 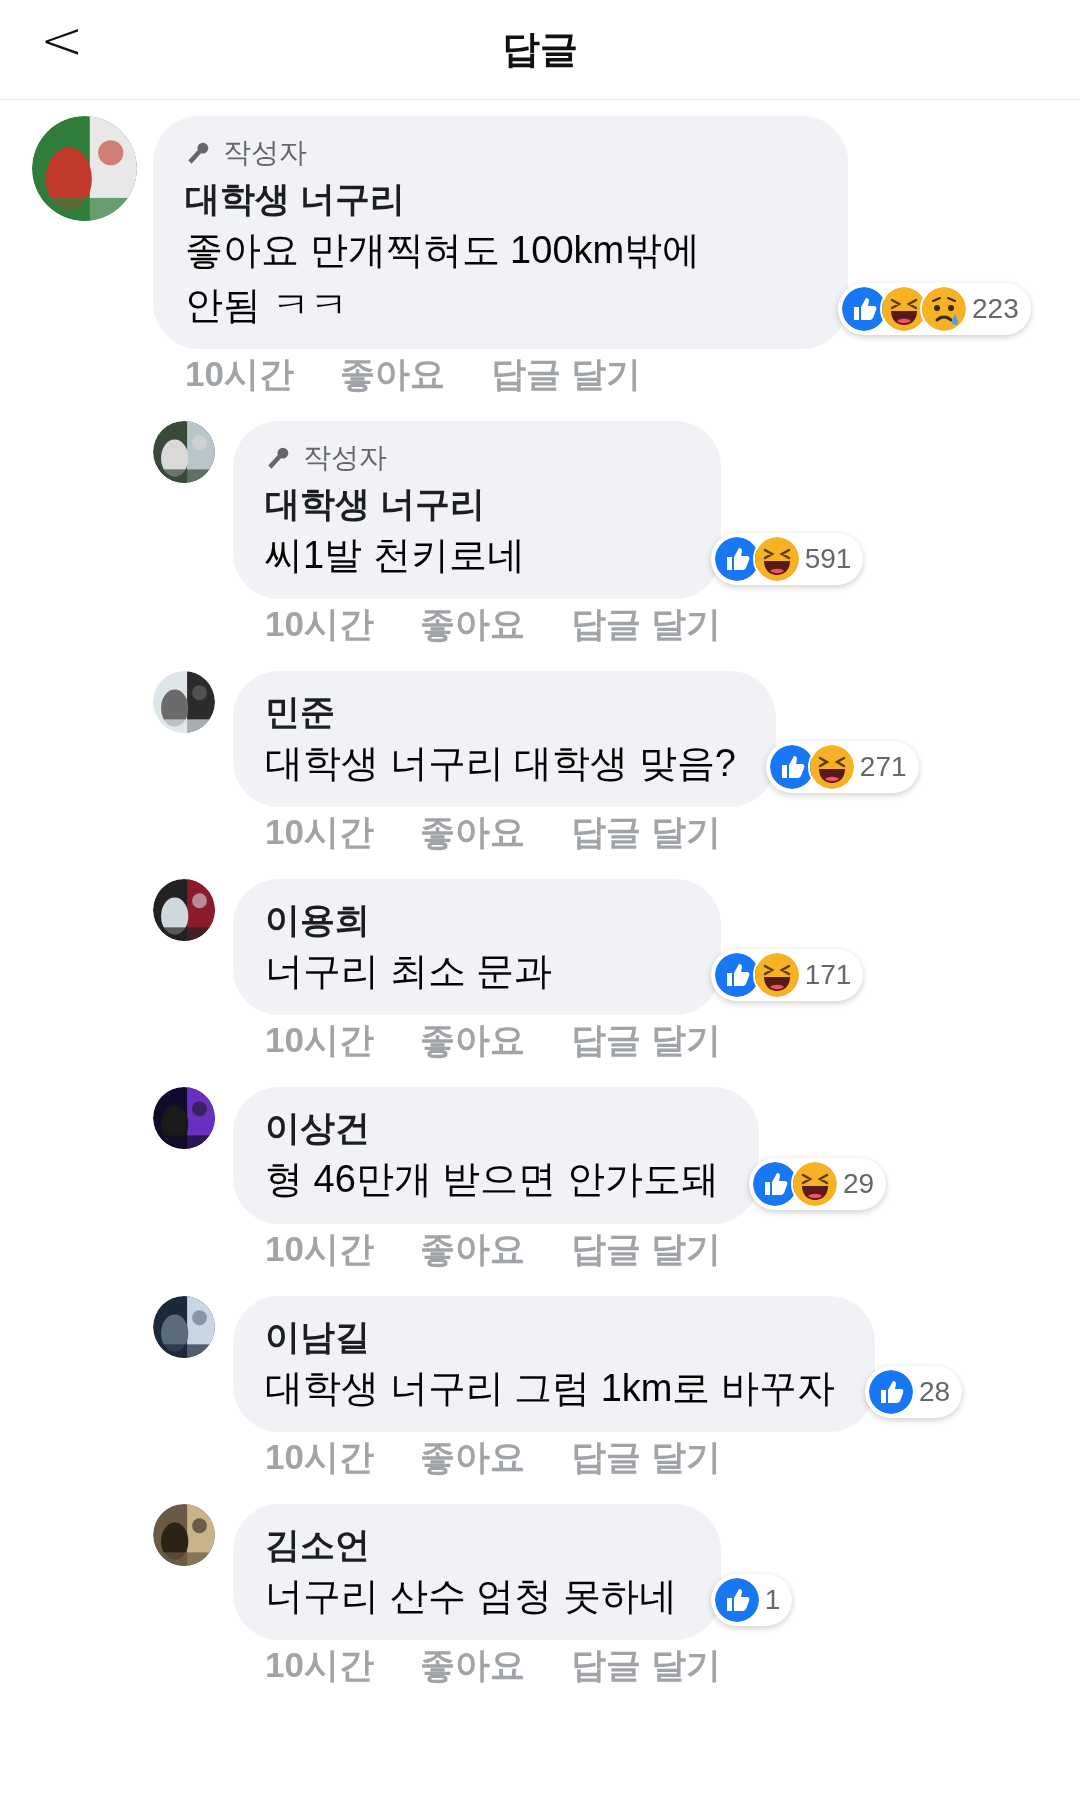 I want to click on reaction-summary: 28, so click(x=914, y=1391).